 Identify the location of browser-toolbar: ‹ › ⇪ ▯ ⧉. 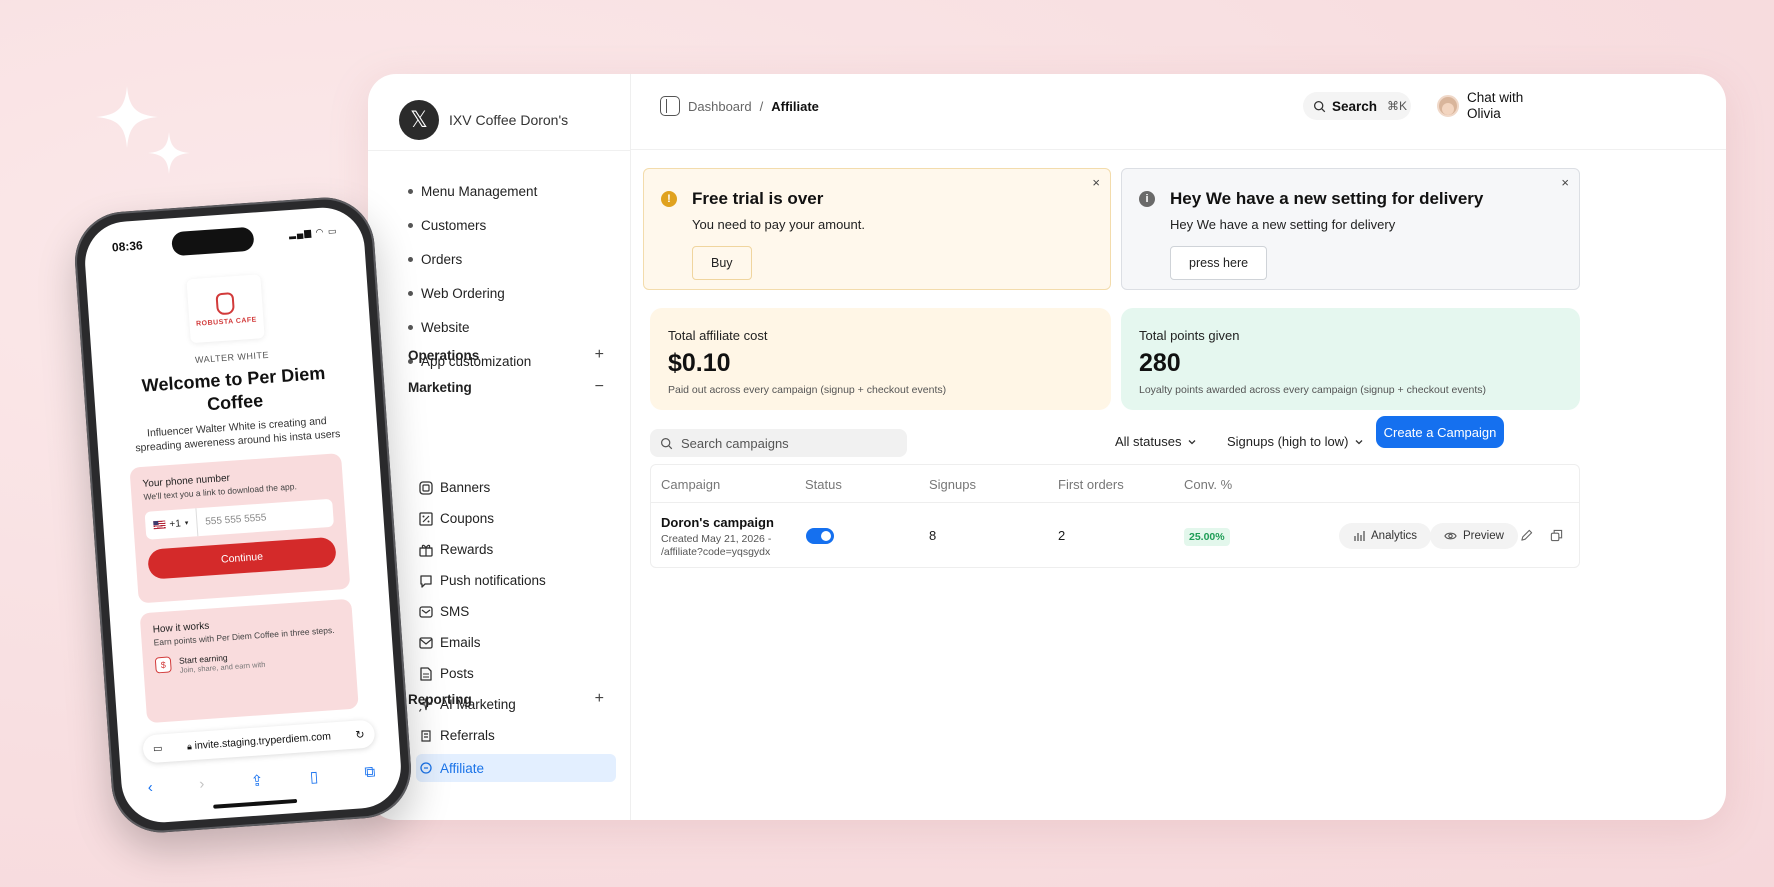
(261, 780).